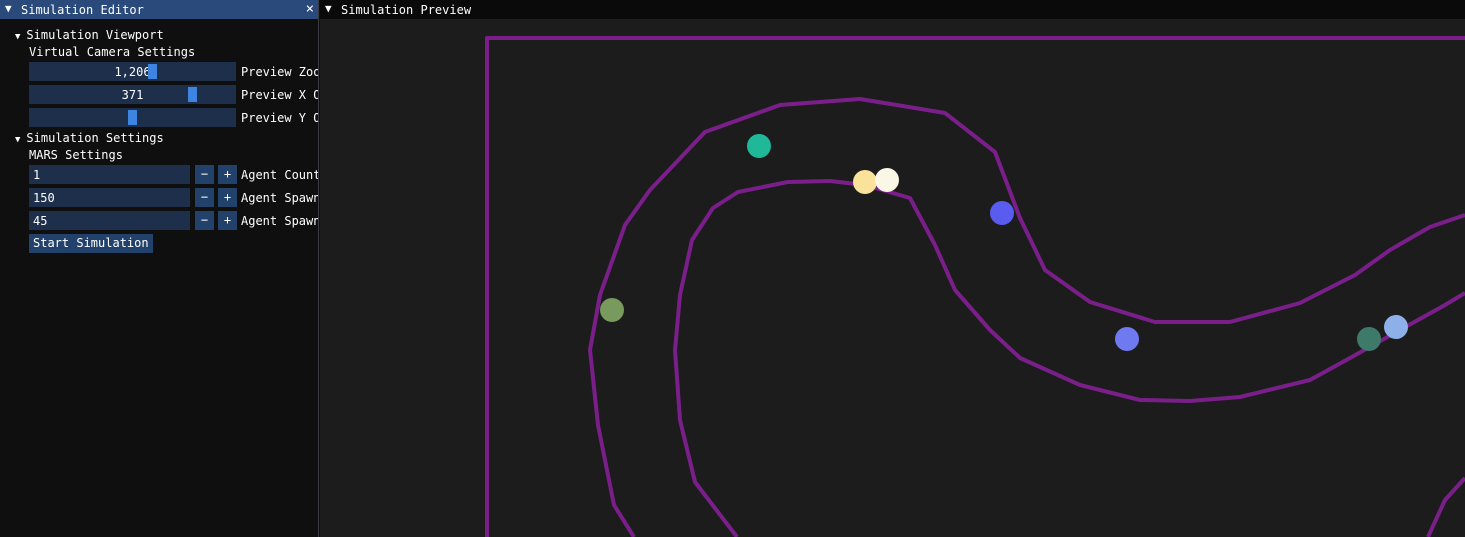  I want to click on slider-value: 1,206, so click(132, 72).